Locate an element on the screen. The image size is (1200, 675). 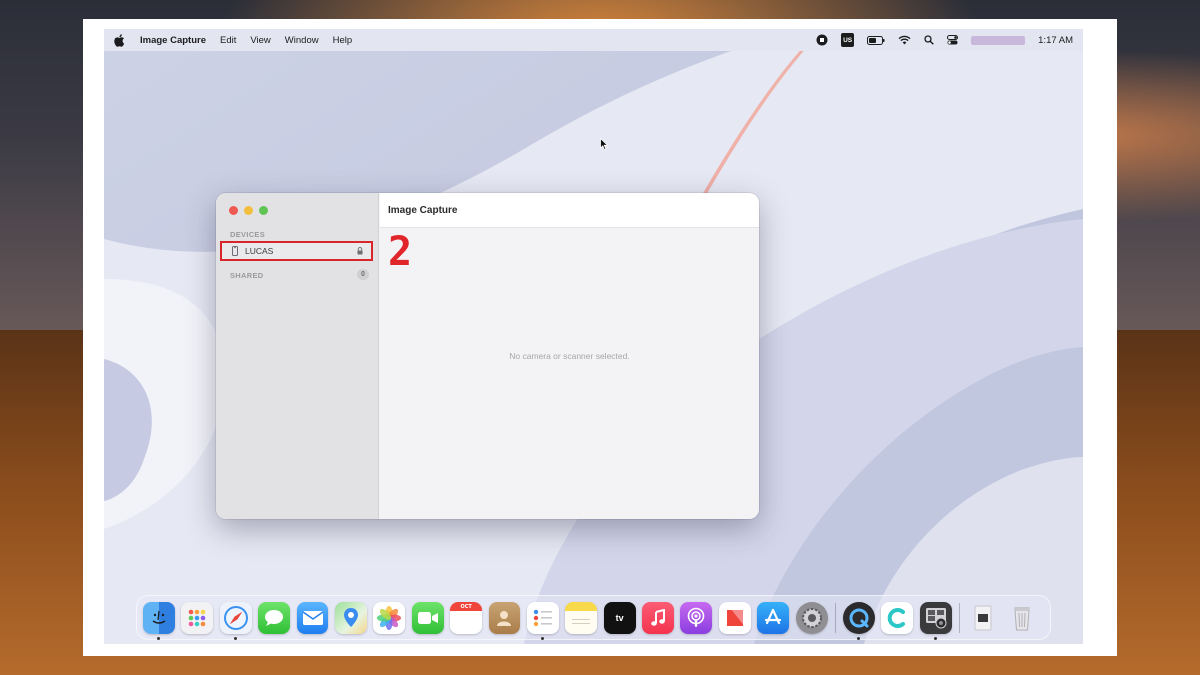
contacts-icon is located at coordinates (504, 617).